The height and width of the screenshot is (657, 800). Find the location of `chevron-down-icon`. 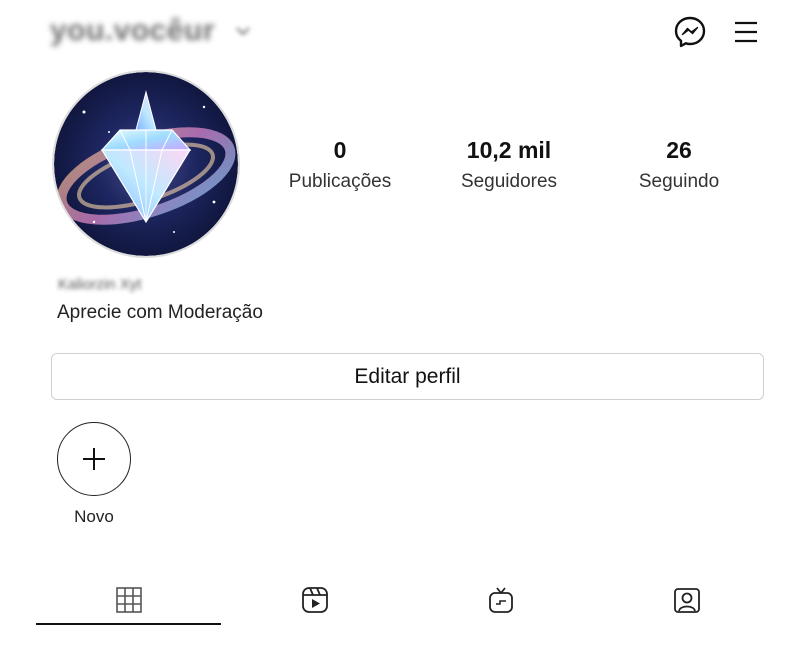

chevron-down-icon is located at coordinates (243, 31).